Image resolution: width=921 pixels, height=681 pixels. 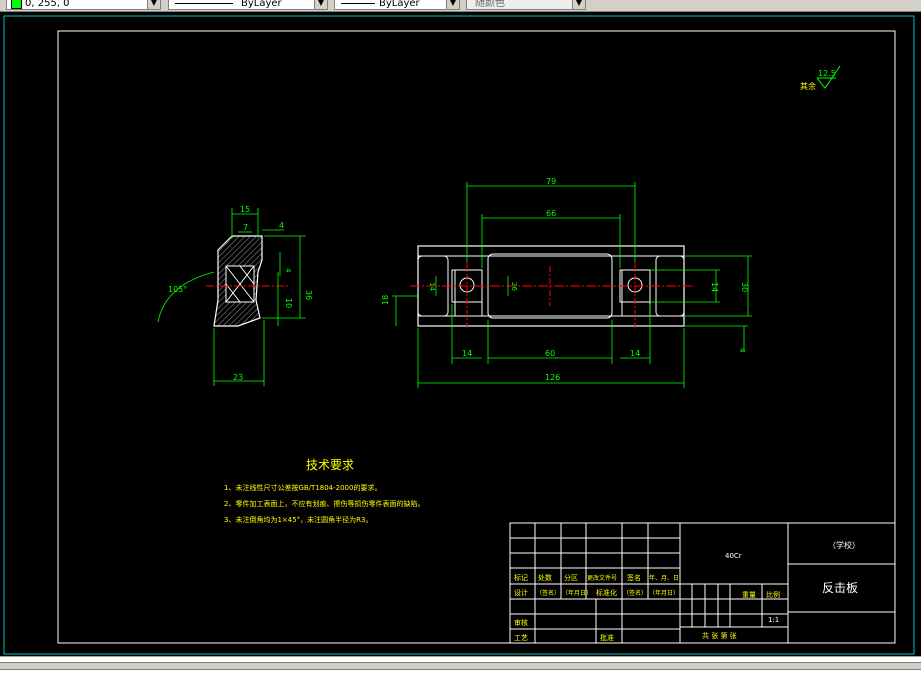 I want to click on horizontal-scrollbar-area, so click(x=460, y=668).